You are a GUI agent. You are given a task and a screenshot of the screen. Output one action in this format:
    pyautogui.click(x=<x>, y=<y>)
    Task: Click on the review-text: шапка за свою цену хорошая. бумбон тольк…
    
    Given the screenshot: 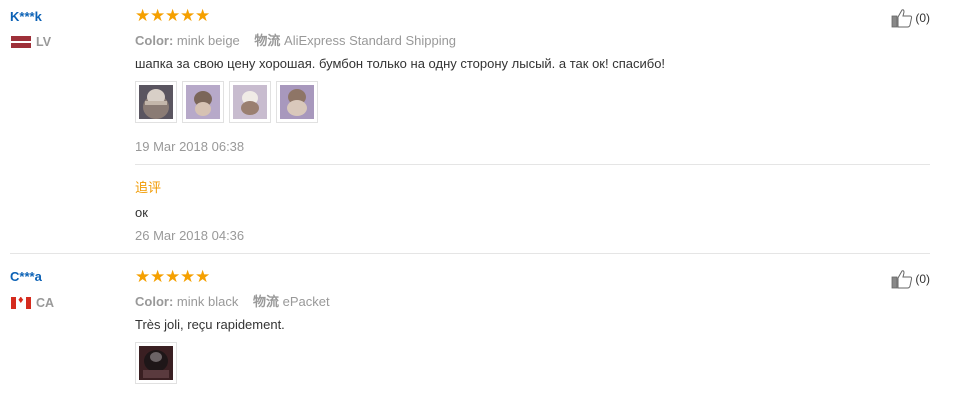 What is the action you would take?
    pyautogui.click(x=400, y=63)
    